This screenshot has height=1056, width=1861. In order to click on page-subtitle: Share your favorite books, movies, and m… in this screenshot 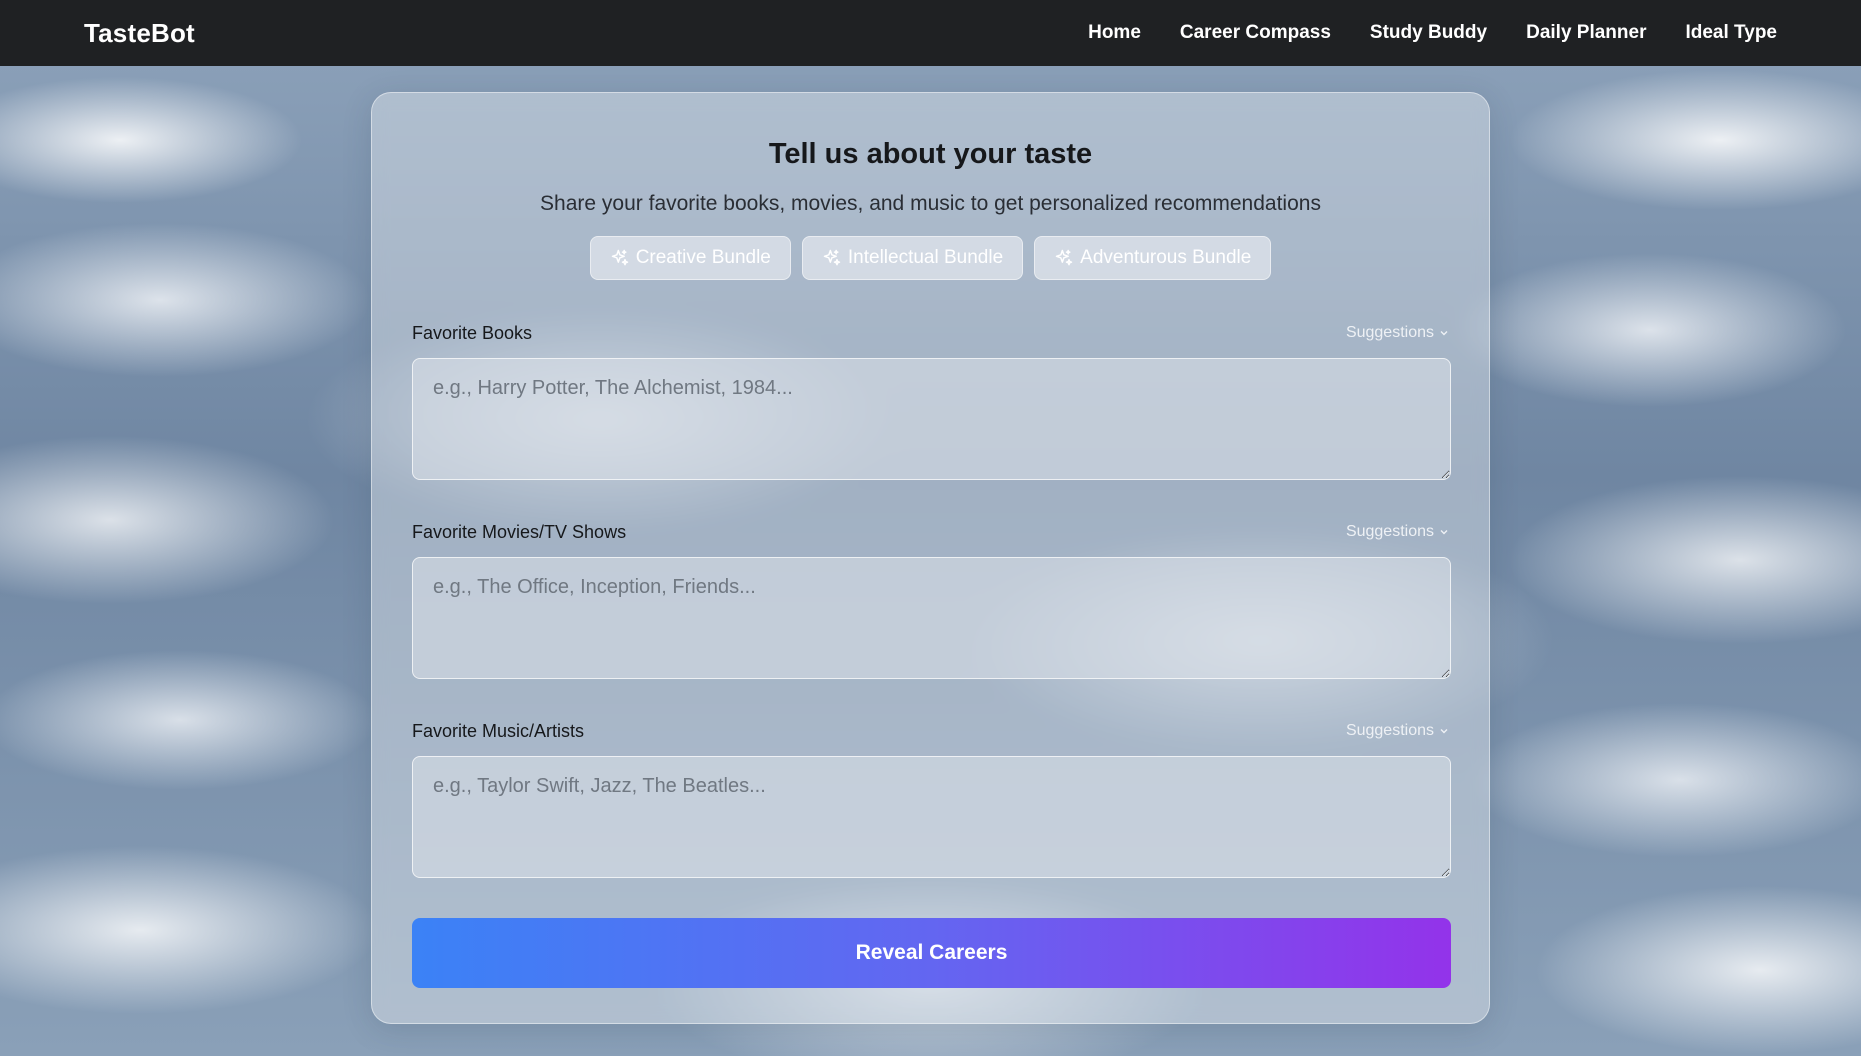, I will do `click(930, 203)`.